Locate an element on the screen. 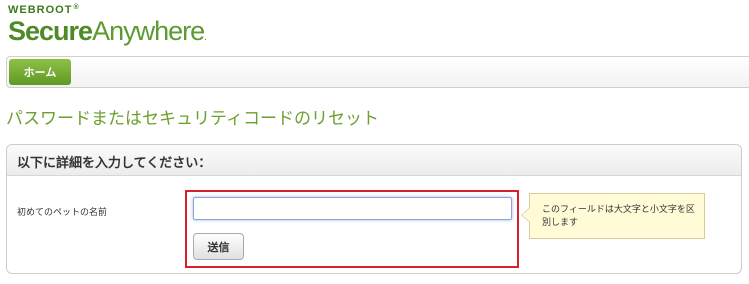  webroot-logo: WEBROOT® SecureAnywhere. is located at coordinates (138, 27).